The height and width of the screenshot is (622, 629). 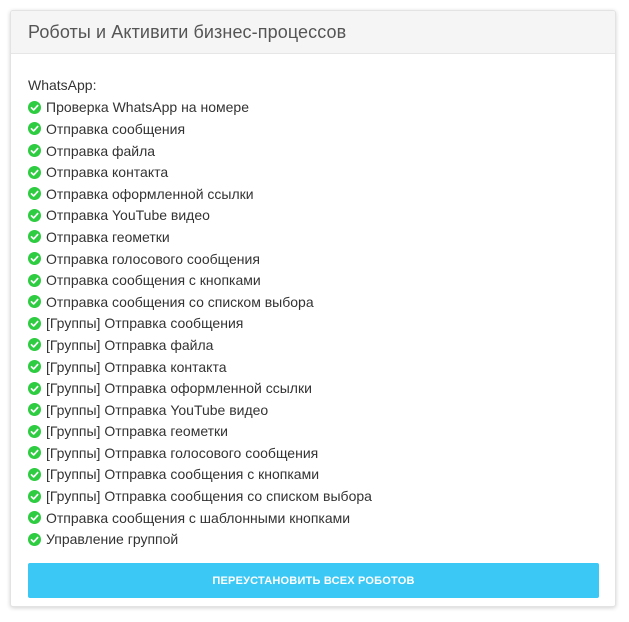 I want to click on feature-item: Отправка голосового сообщения, so click(x=313, y=259).